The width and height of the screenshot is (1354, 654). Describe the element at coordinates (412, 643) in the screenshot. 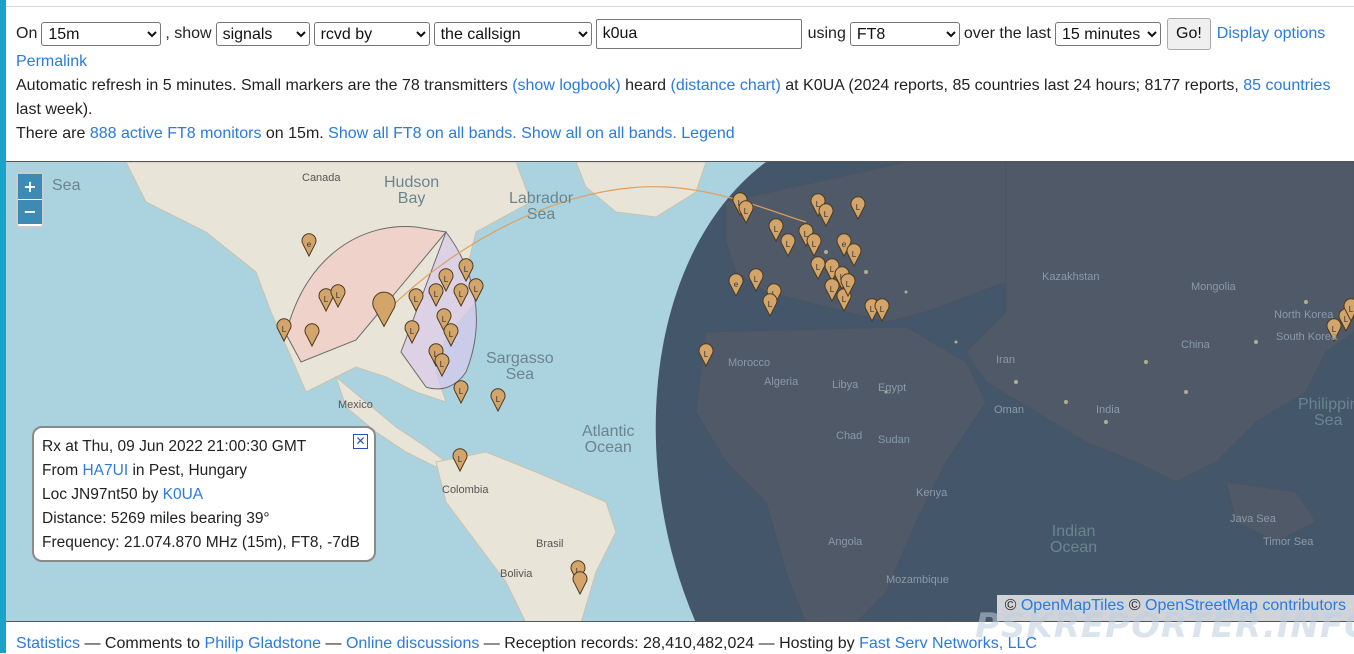

I see `online-discussions-link: Online discussions` at that location.